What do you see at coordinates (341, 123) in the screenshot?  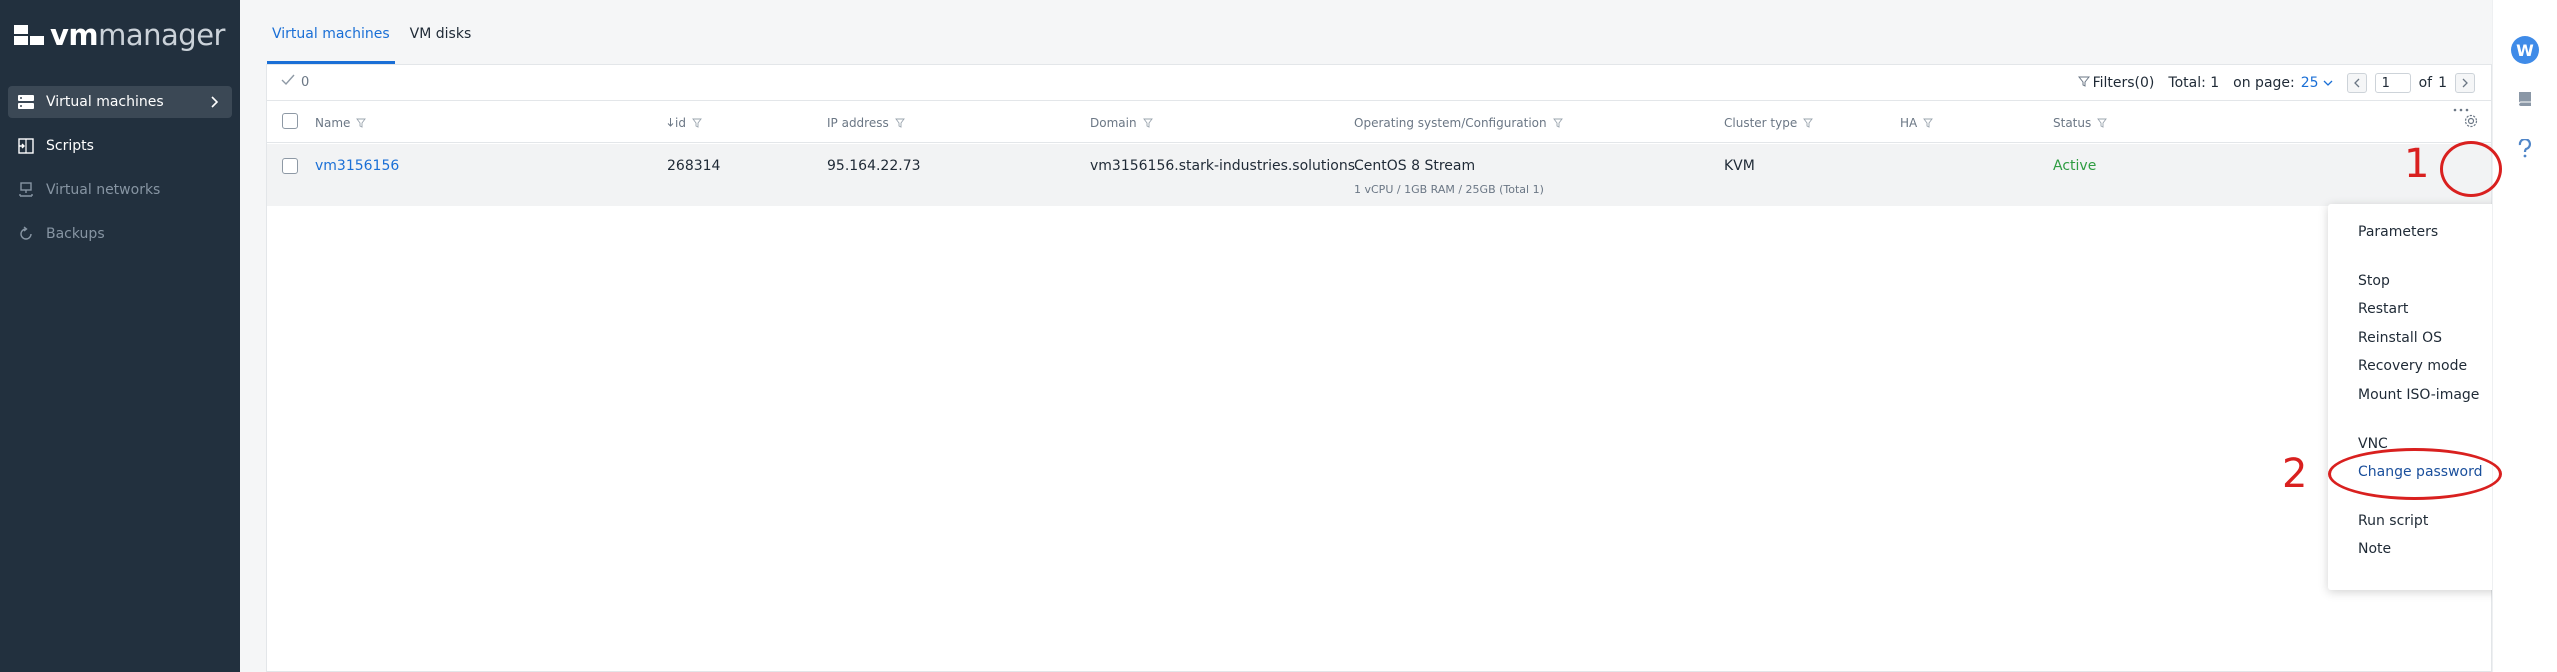 I see `column-name: Name` at bounding box center [341, 123].